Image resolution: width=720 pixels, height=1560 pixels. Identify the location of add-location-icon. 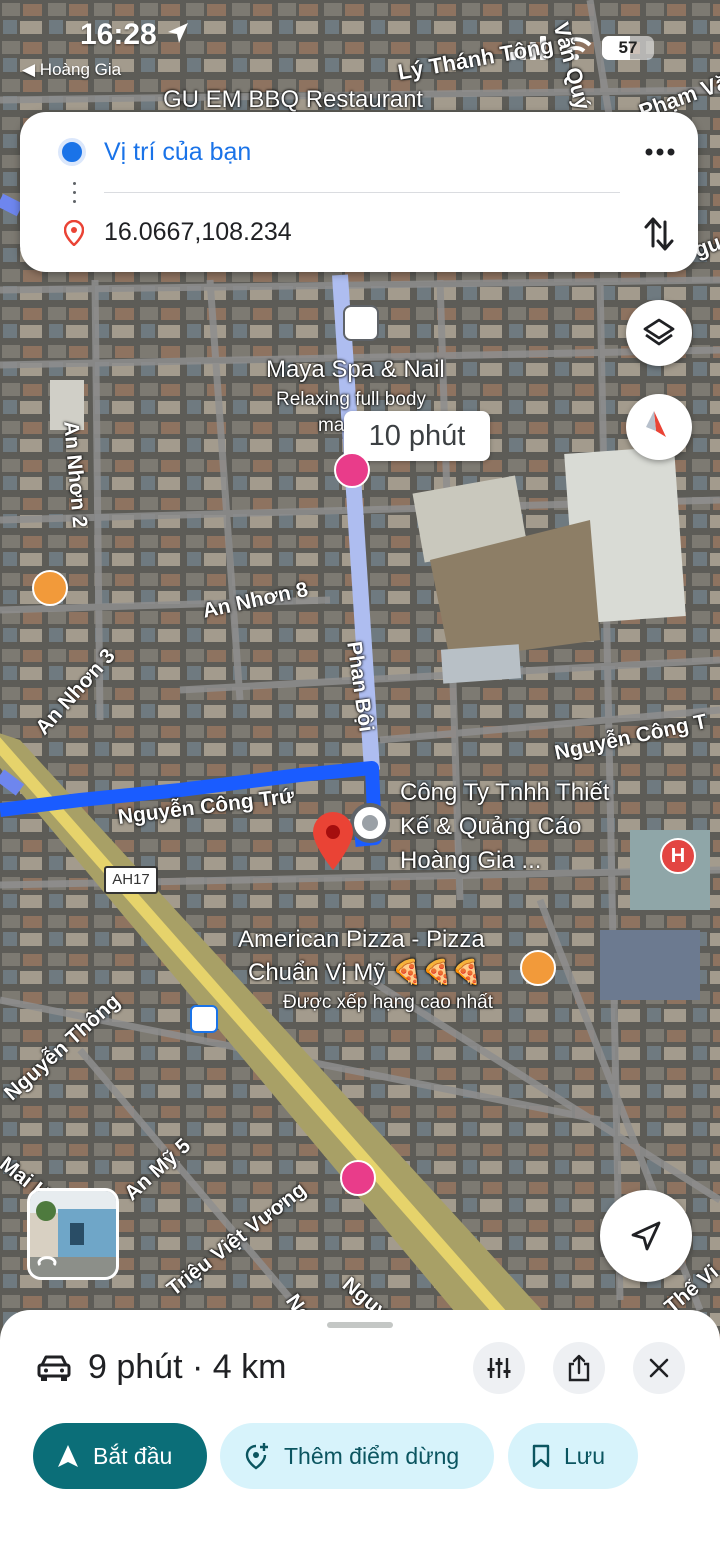
(256, 1456).